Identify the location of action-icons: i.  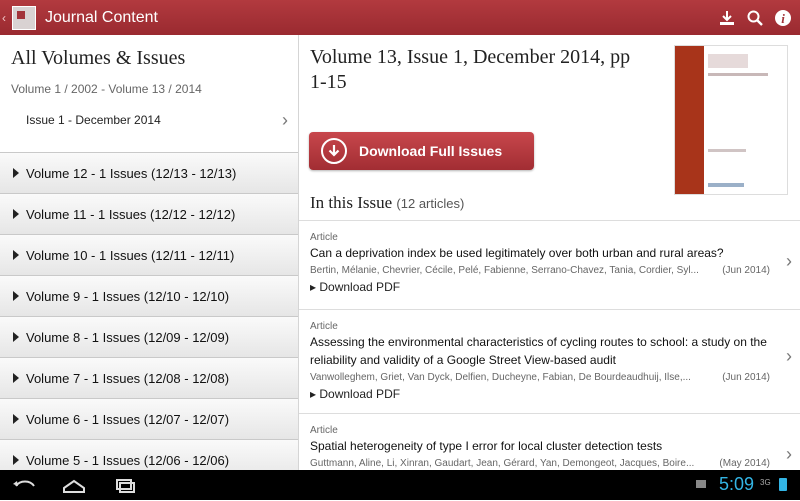
(755, 18).